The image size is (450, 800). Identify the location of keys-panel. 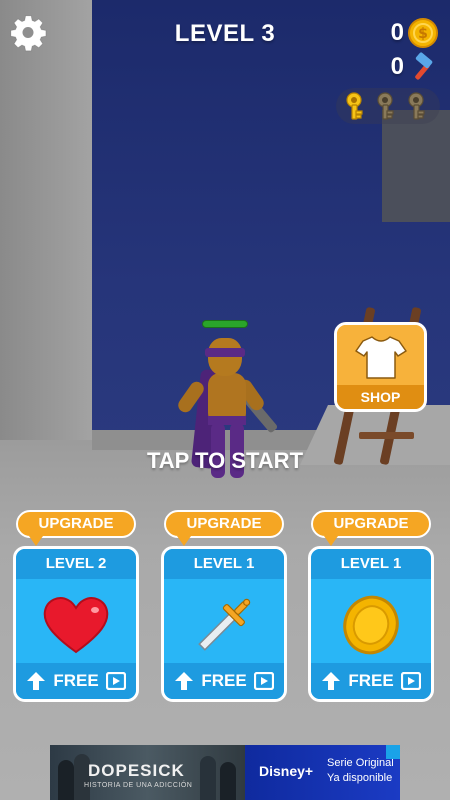
(388, 106).